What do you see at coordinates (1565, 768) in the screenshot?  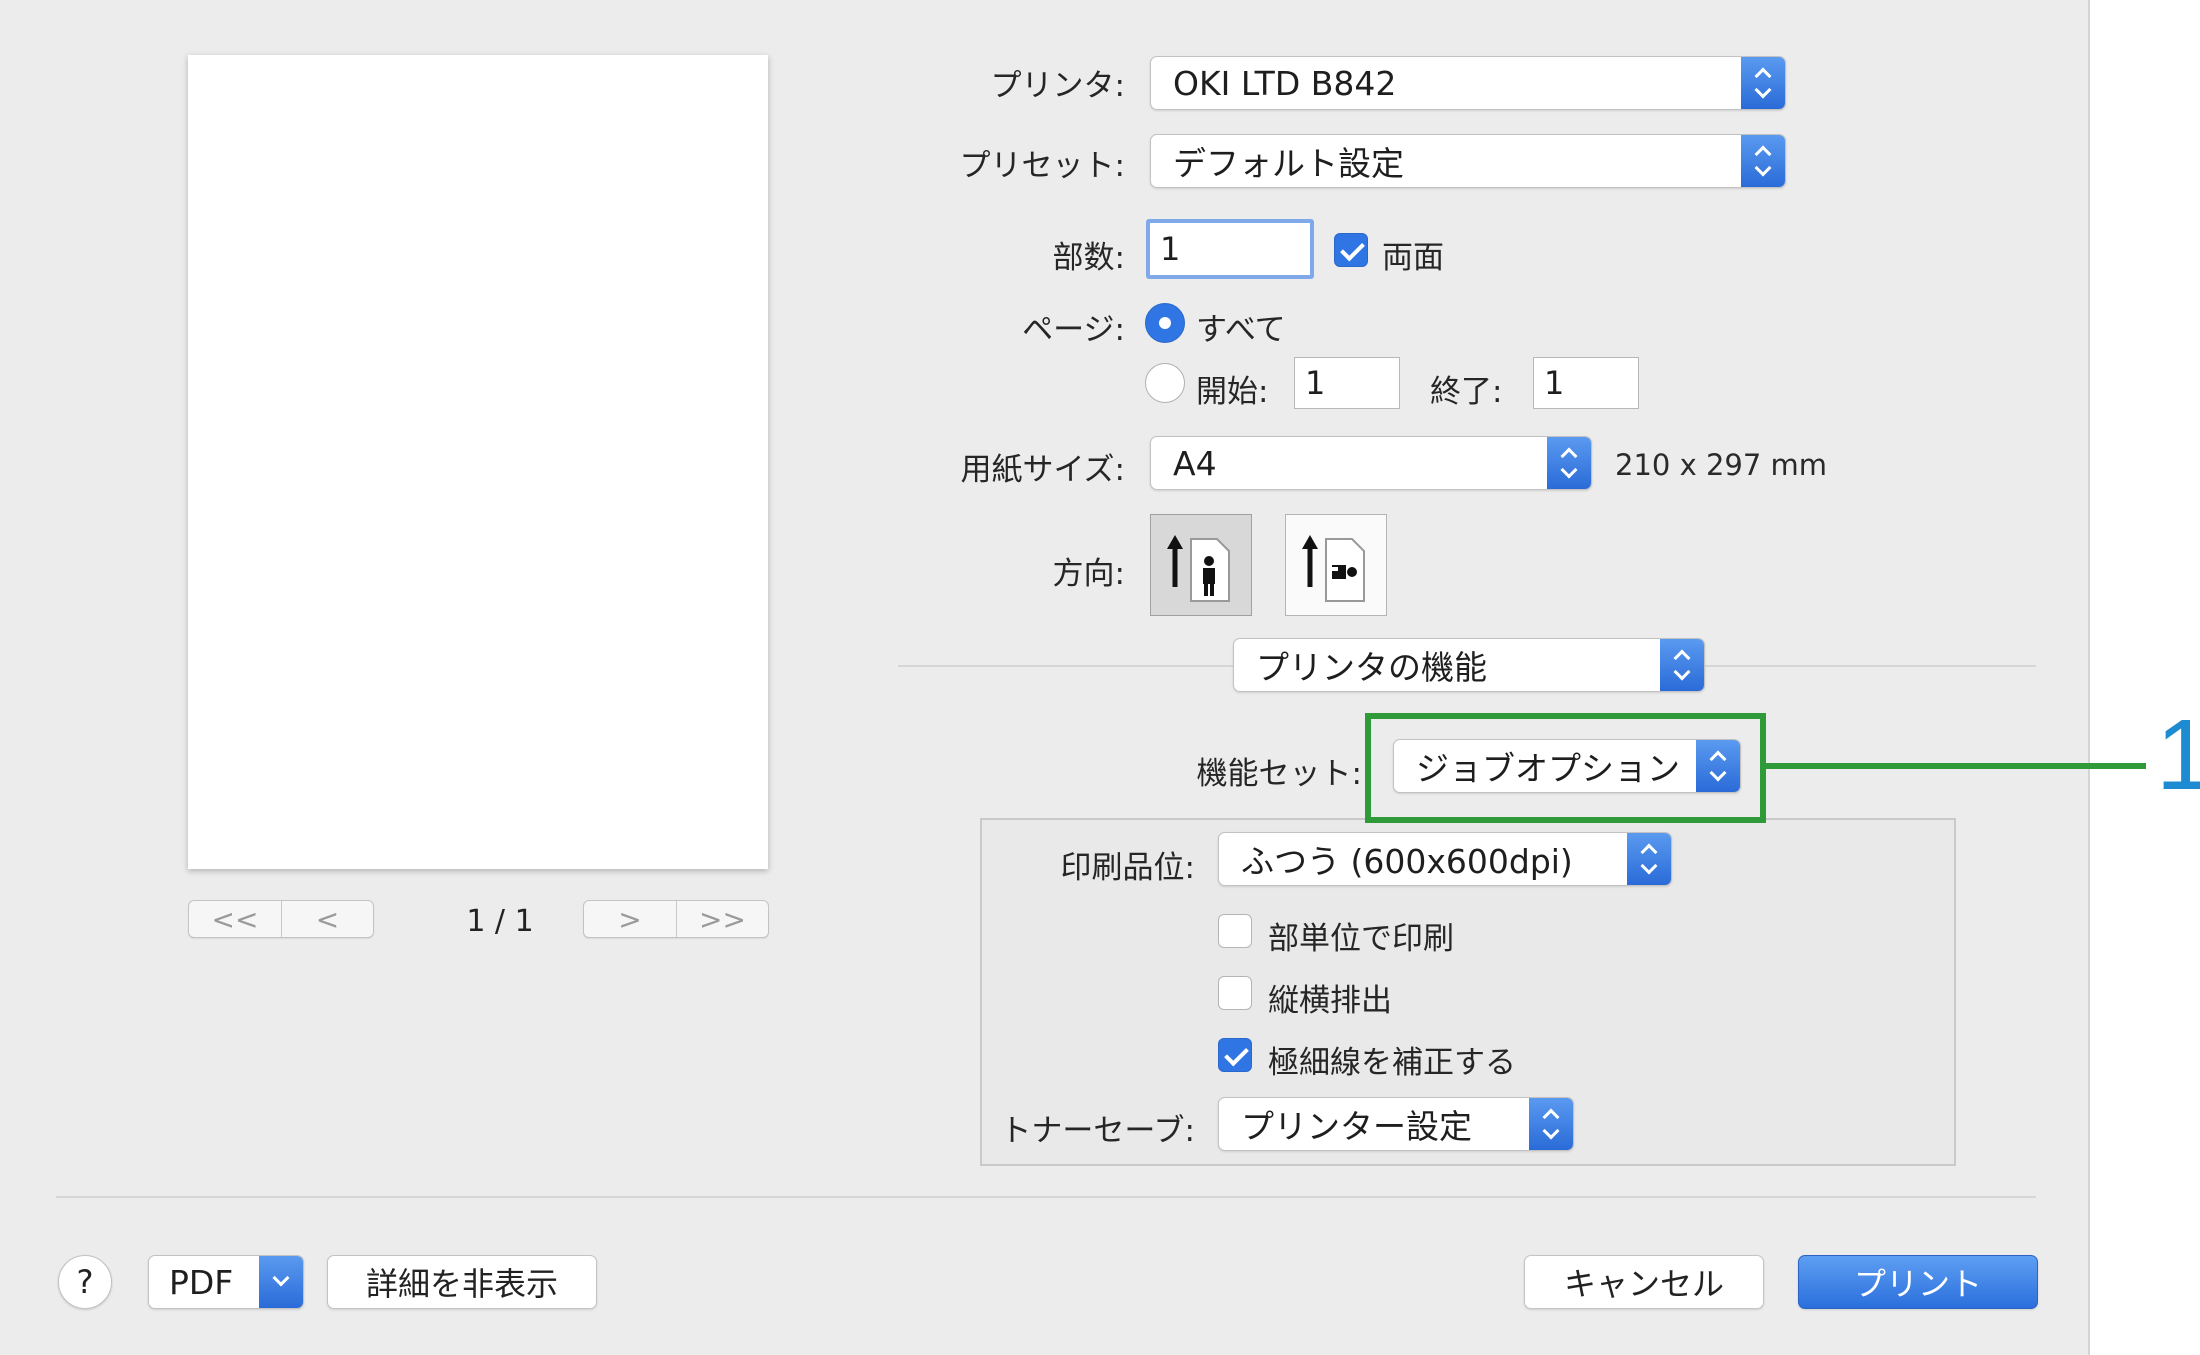 I see `callout-highlight-box` at bounding box center [1565, 768].